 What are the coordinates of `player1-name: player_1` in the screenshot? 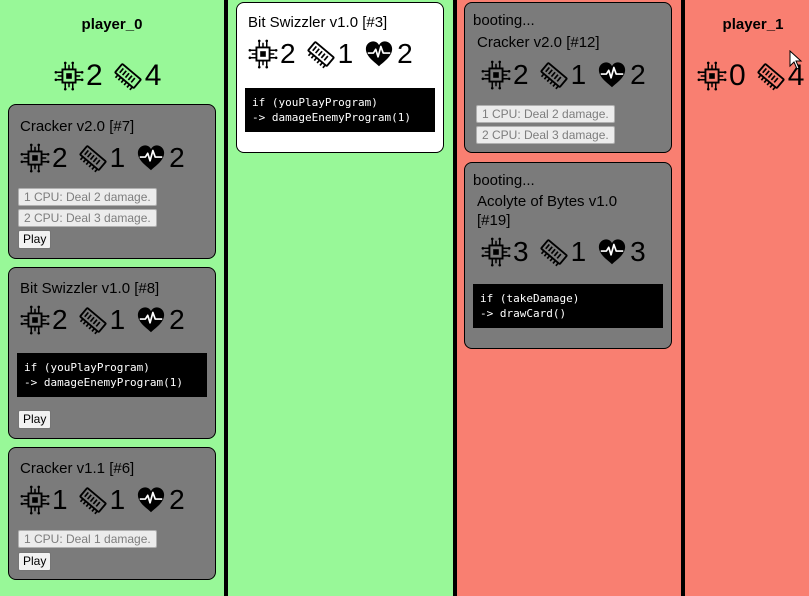 It's located at (753, 24).